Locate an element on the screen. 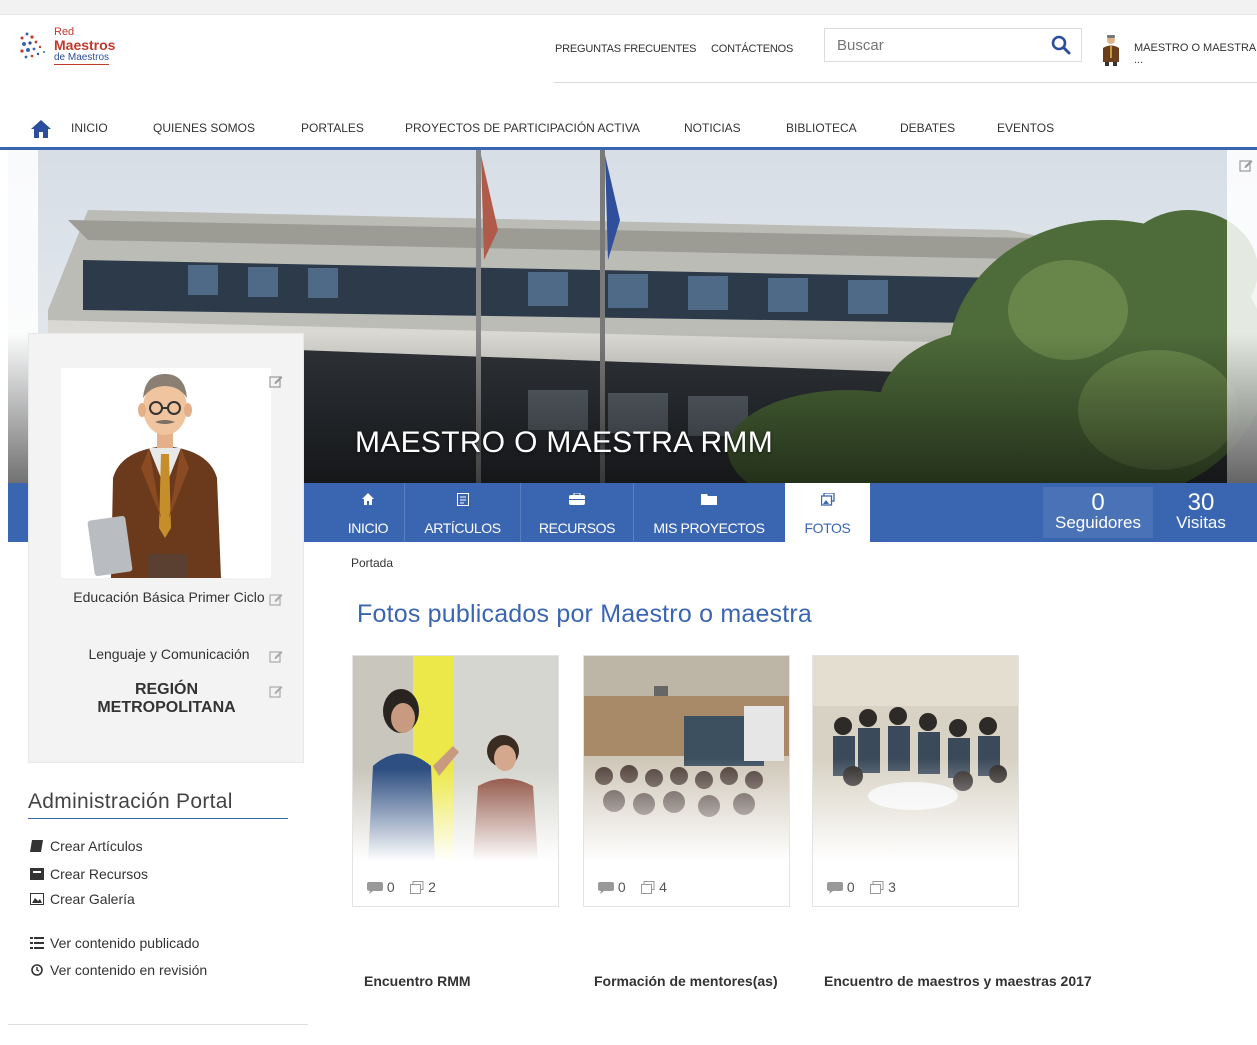  teacher-avatar-illustration is located at coordinates (154, 476).